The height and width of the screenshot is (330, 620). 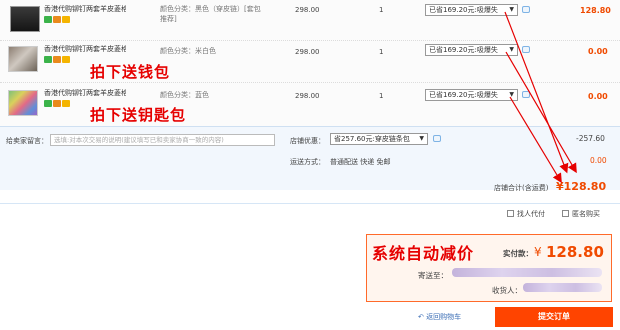 I want to click on product-attribute: 颜色分类：蓝色, so click(x=184, y=95).